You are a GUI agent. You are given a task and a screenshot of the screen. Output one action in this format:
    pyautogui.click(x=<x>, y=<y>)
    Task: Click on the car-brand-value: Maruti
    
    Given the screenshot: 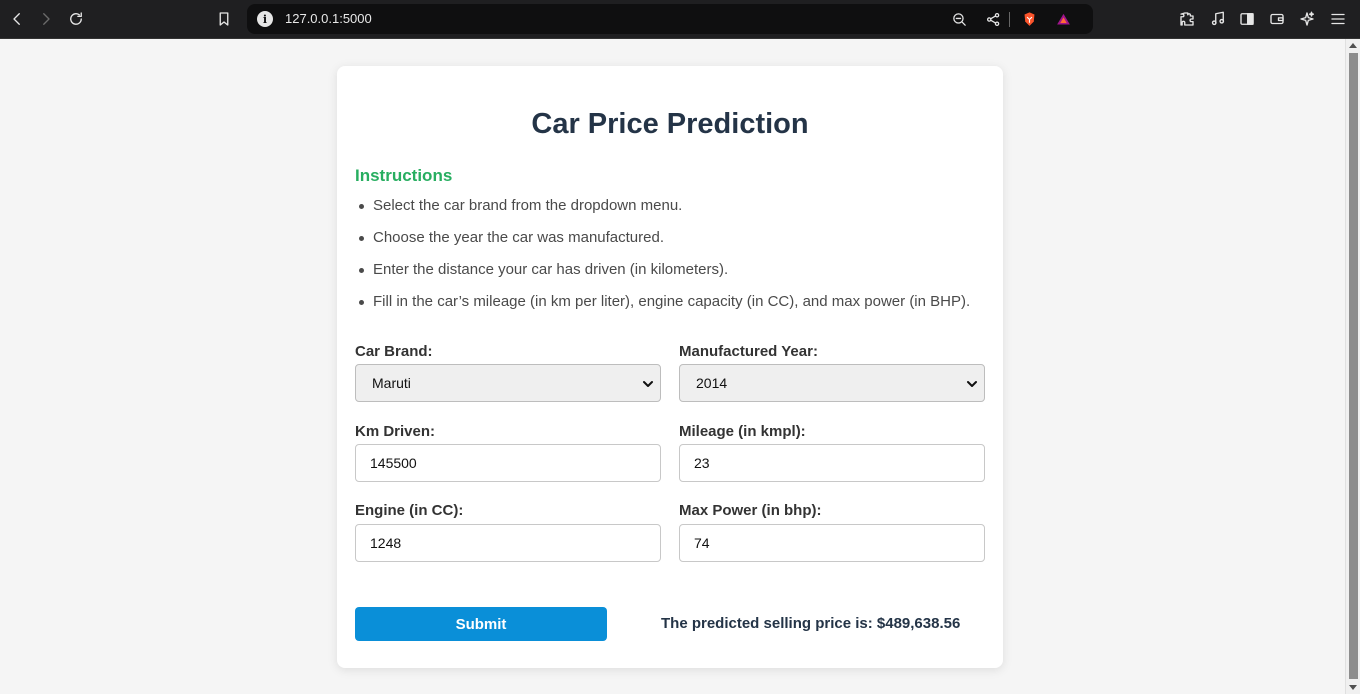 What is the action you would take?
    pyautogui.click(x=391, y=383)
    